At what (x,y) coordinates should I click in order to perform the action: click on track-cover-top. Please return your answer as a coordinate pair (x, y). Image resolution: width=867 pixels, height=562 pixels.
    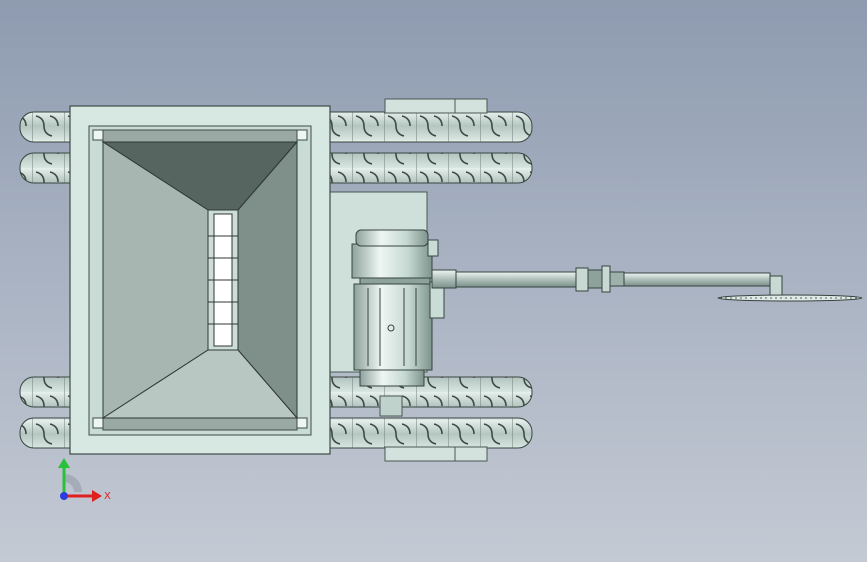
    Looking at the image, I should click on (436, 106).